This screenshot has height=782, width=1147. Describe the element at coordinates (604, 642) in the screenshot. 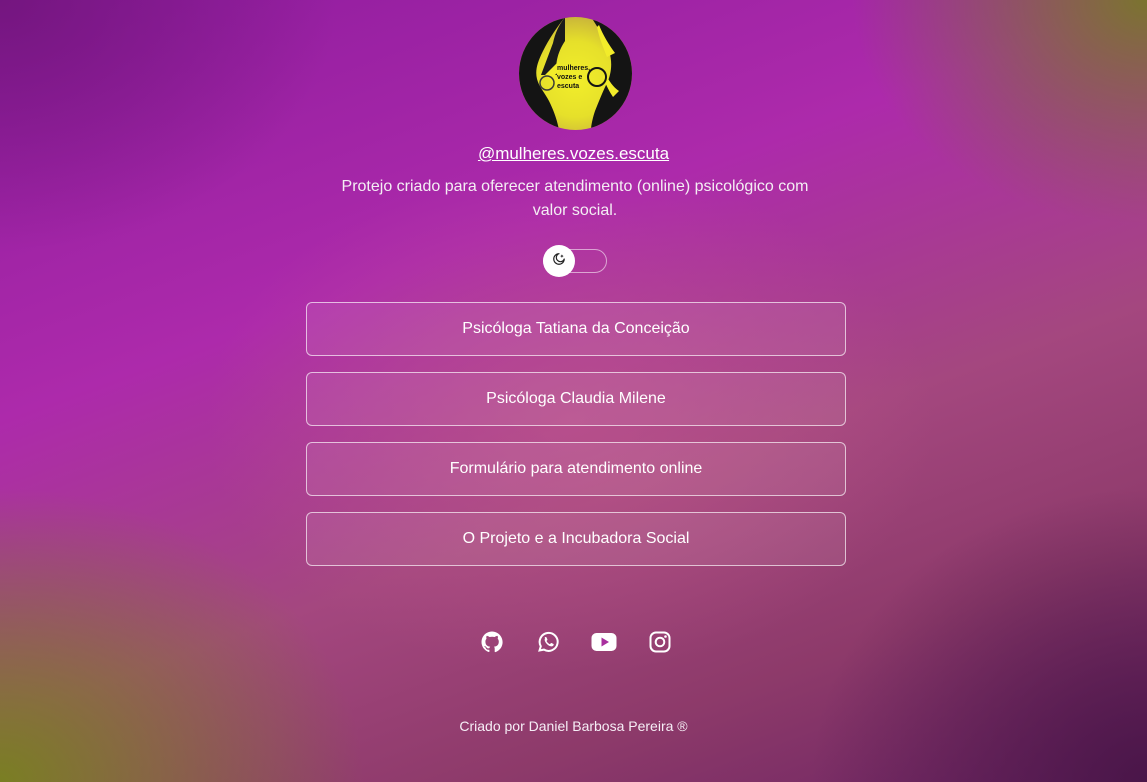

I see `youtube-icon` at that location.